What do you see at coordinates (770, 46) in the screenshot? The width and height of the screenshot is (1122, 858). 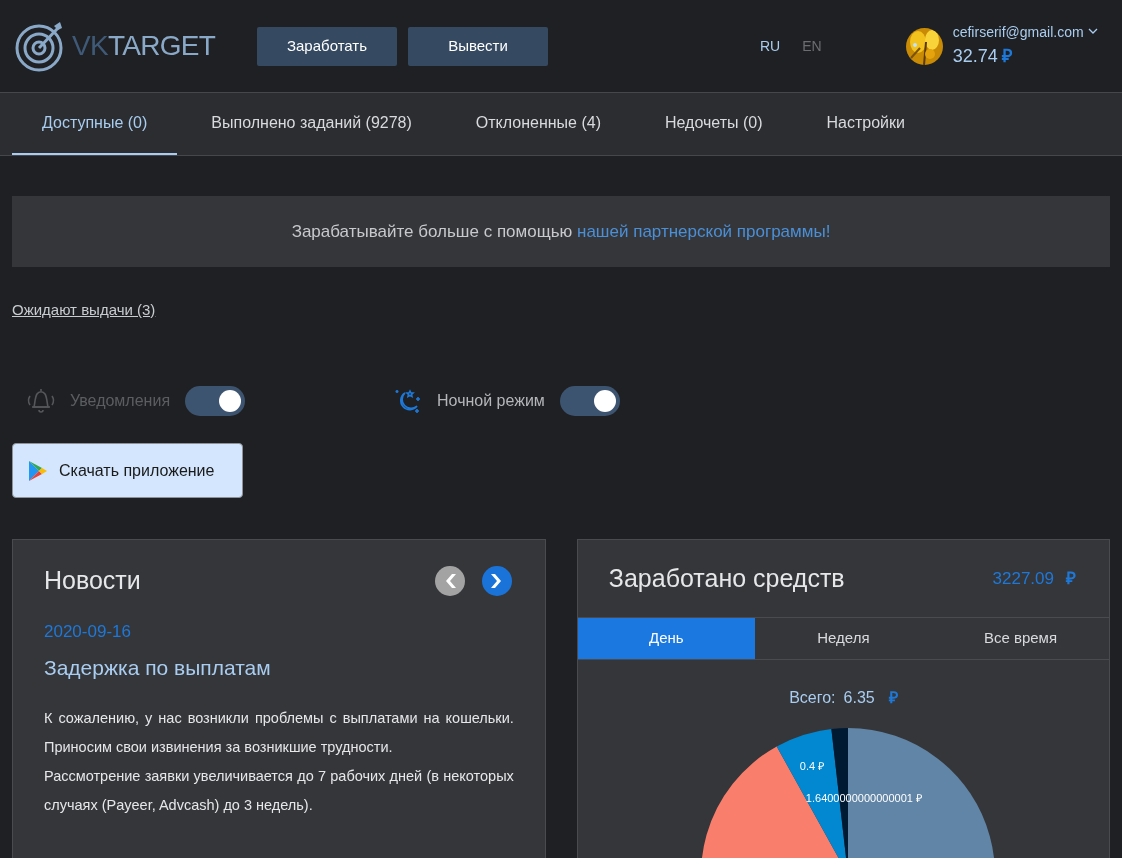 I see `language-link: RU` at bounding box center [770, 46].